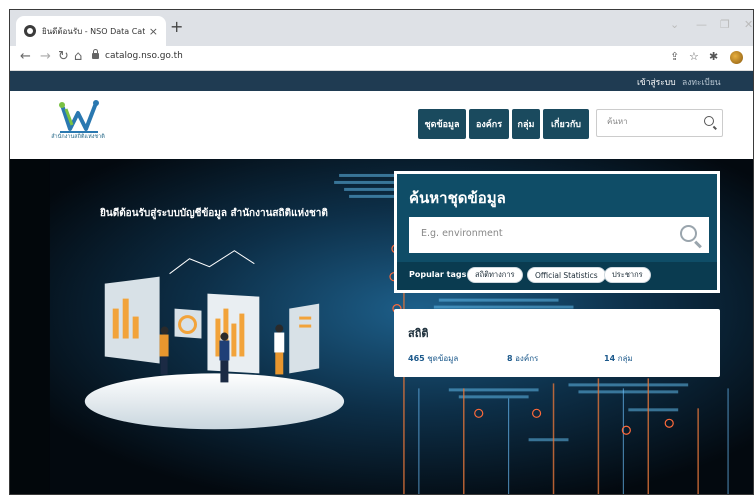  Describe the element at coordinates (381, 58) in the screenshot. I see `address-toolbar: ← → ↻ ⌂ catalog.nso.go.th ⇪ ☆ ✱ ⋮` at that location.